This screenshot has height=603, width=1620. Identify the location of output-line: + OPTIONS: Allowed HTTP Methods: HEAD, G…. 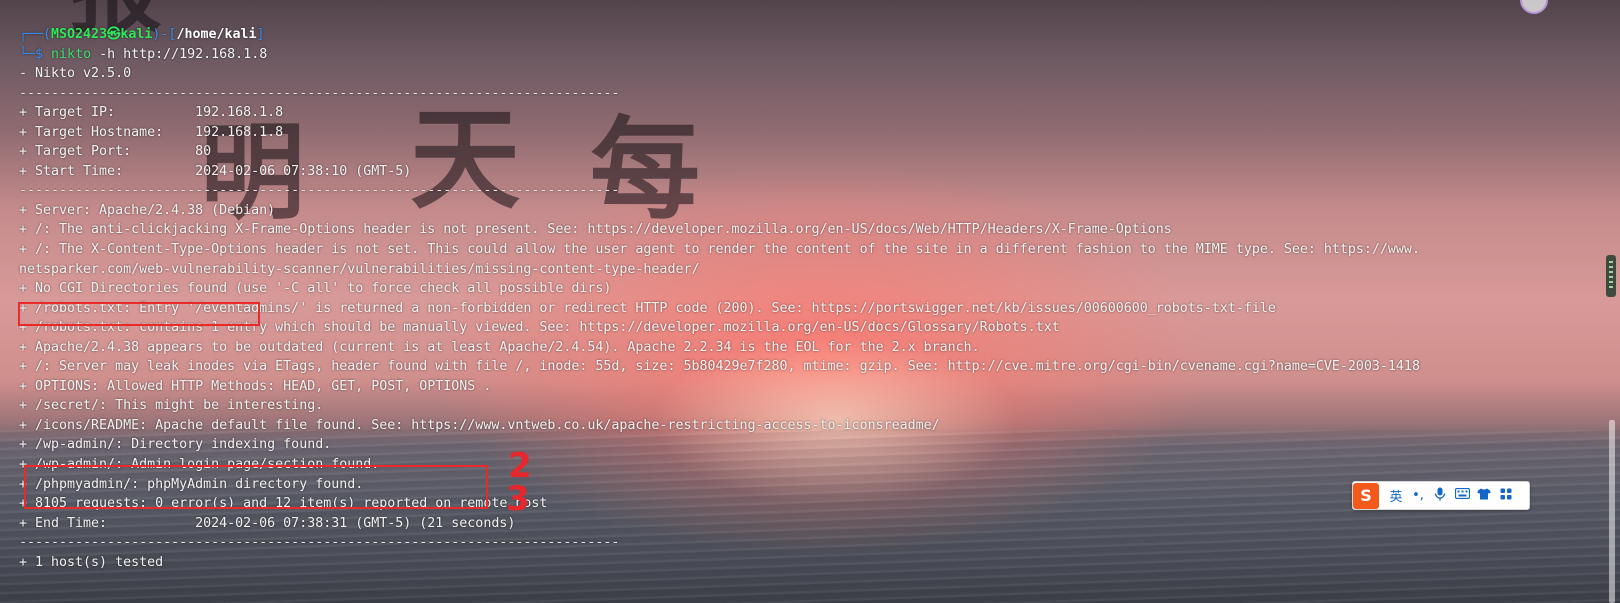
(255, 386).